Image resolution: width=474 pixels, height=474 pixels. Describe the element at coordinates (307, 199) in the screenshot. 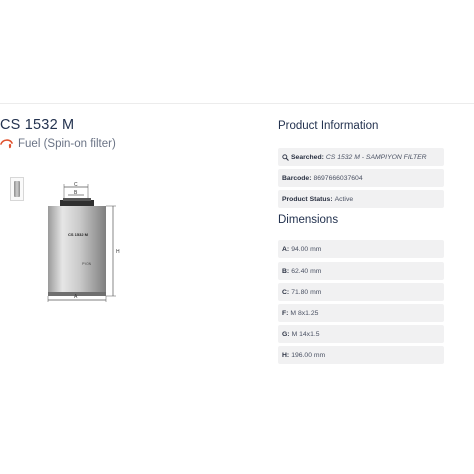

I see `product-status-label: Product Status:` at that location.